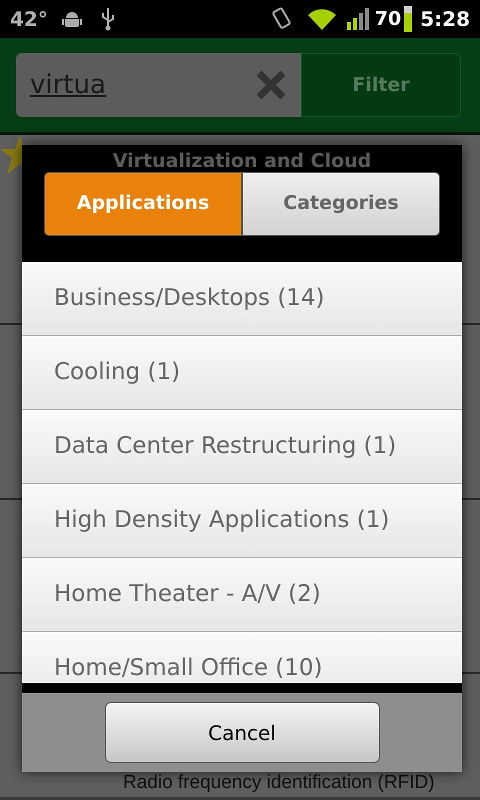 The width and height of the screenshot is (480, 800). Describe the element at coordinates (242, 447) in the screenshot. I see `list-item: Data Center Restructuring (1)` at that location.